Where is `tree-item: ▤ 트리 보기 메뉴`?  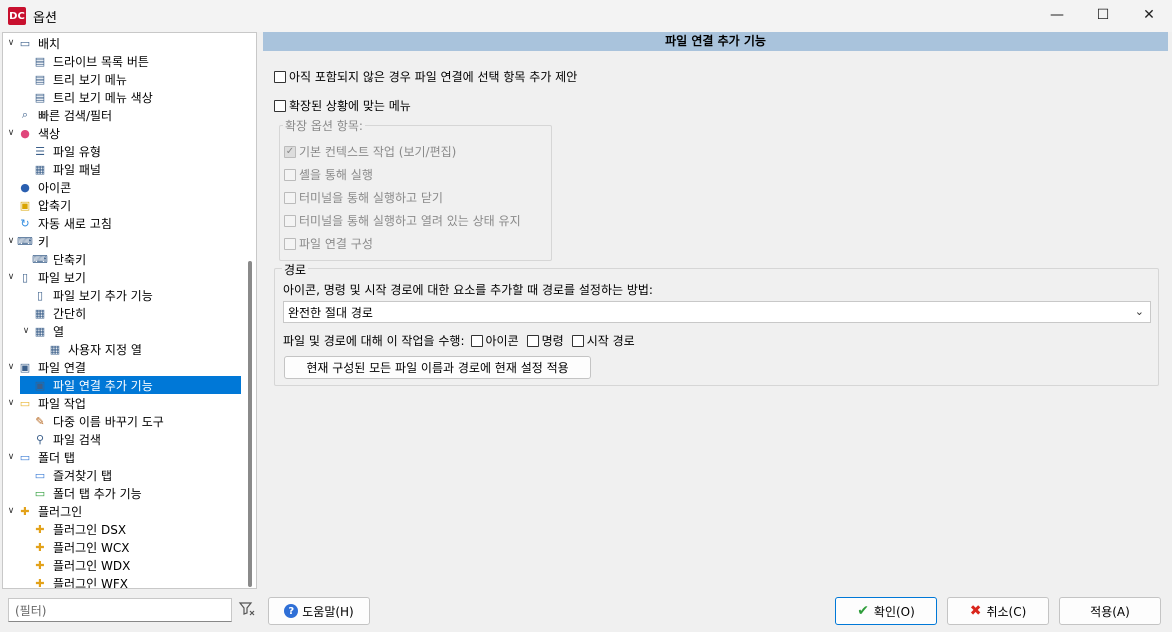
tree-item: ▤ 트리 보기 메뉴 is located at coordinates (74, 79).